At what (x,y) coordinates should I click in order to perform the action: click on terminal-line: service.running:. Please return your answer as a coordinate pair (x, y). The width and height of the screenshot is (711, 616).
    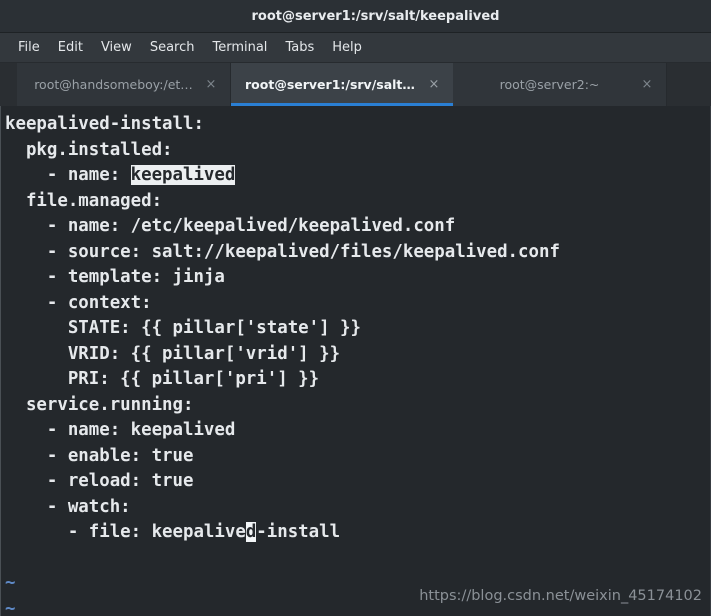
    Looking at the image, I should click on (357, 406).